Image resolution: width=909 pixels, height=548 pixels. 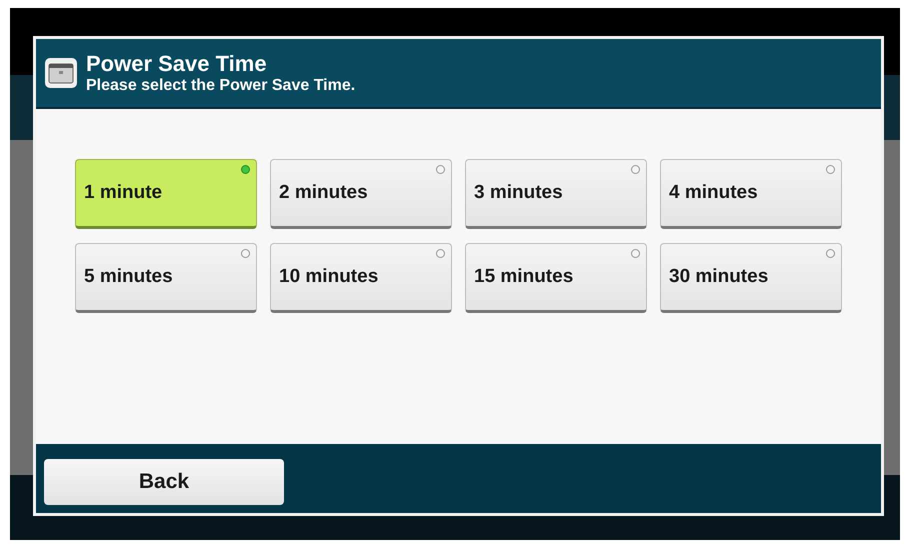 What do you see at coordinates (166, 194) in the screenshot?
I see `option-button: 1 minute` at bounding box center [166, 194].